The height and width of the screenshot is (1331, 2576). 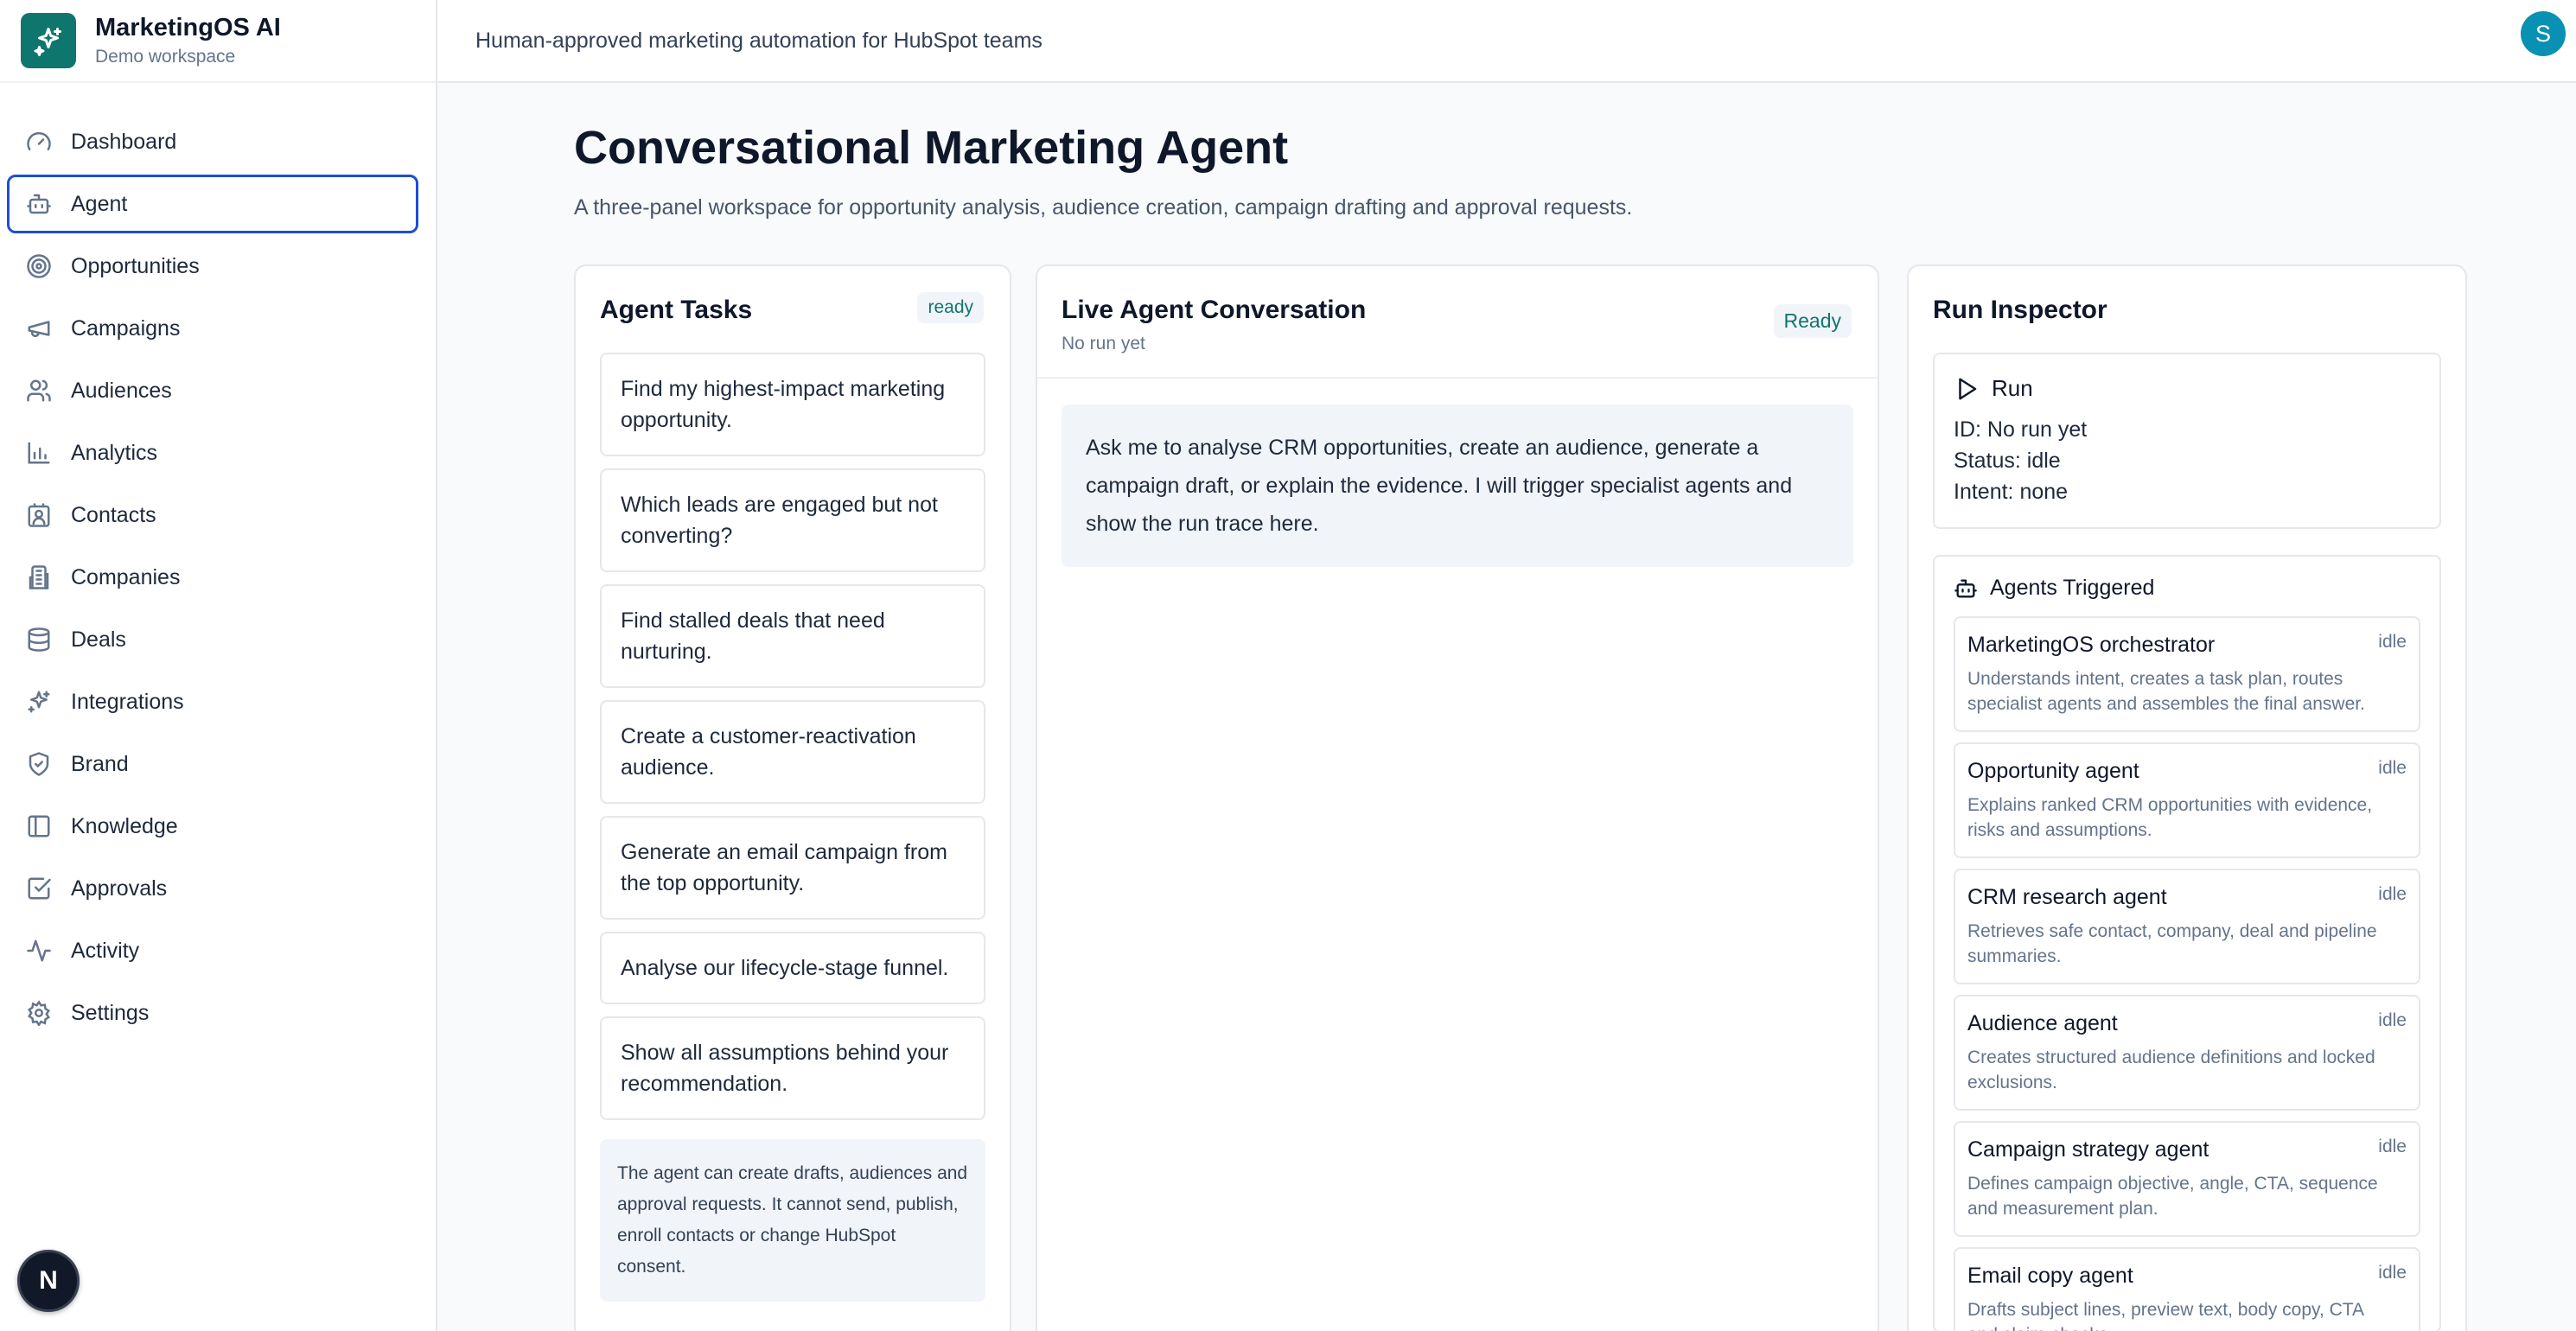 I want to click on sidebar-item-companies: Companies, so click(x=212, y=577).